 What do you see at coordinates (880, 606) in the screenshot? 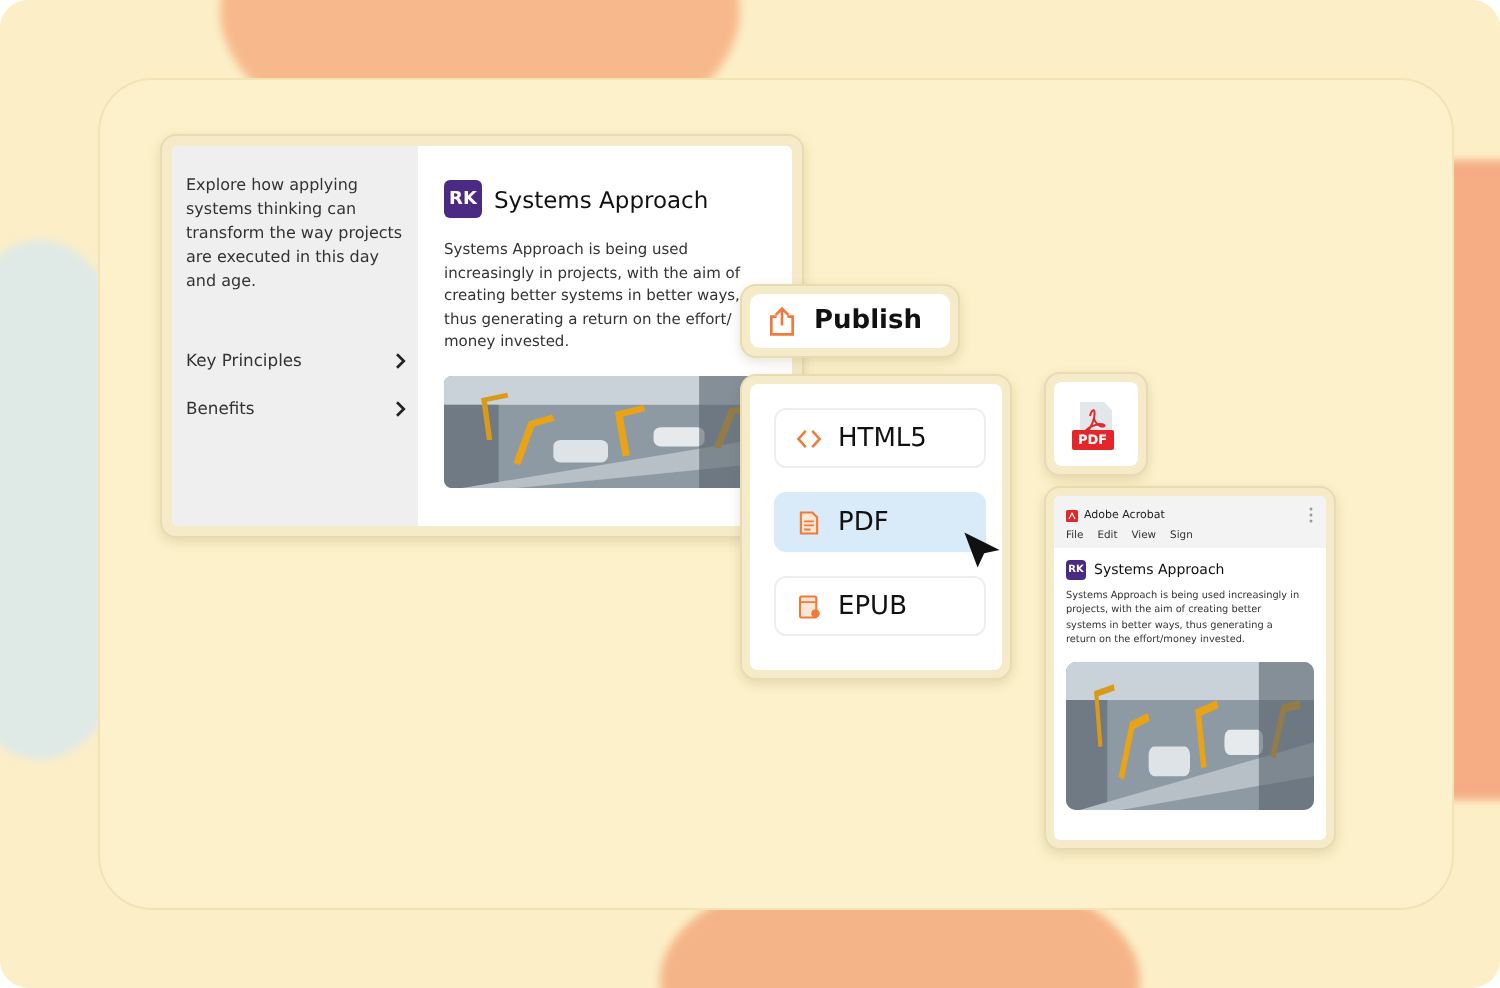
I see `format-option: EPUB` at bounding box center [880, 606].